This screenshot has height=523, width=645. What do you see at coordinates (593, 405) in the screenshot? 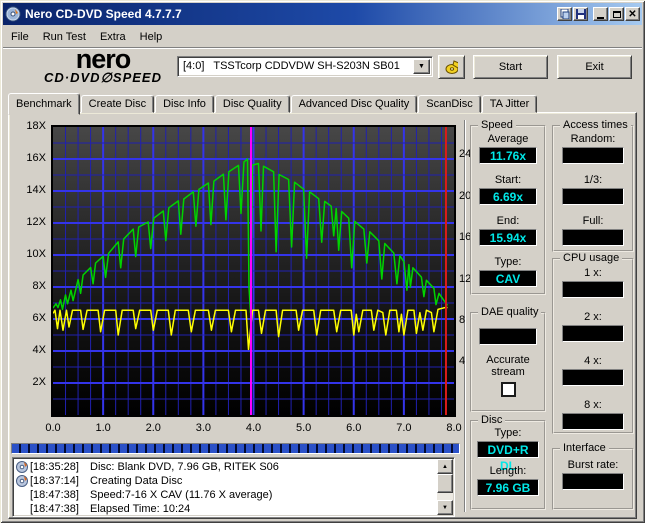
I see `cpu-8x-label: 8 x:` at bounding box center [593, 405].